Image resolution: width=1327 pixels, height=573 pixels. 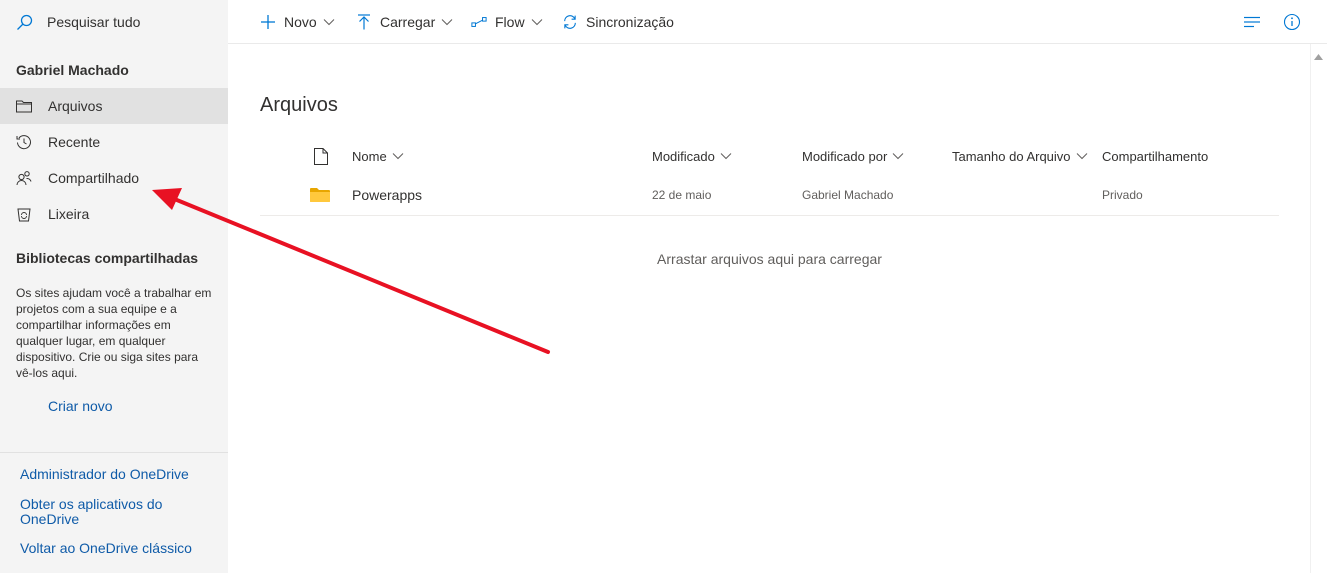 I want to click on column-header-label: Modificado por, so click(x=845, y=156).